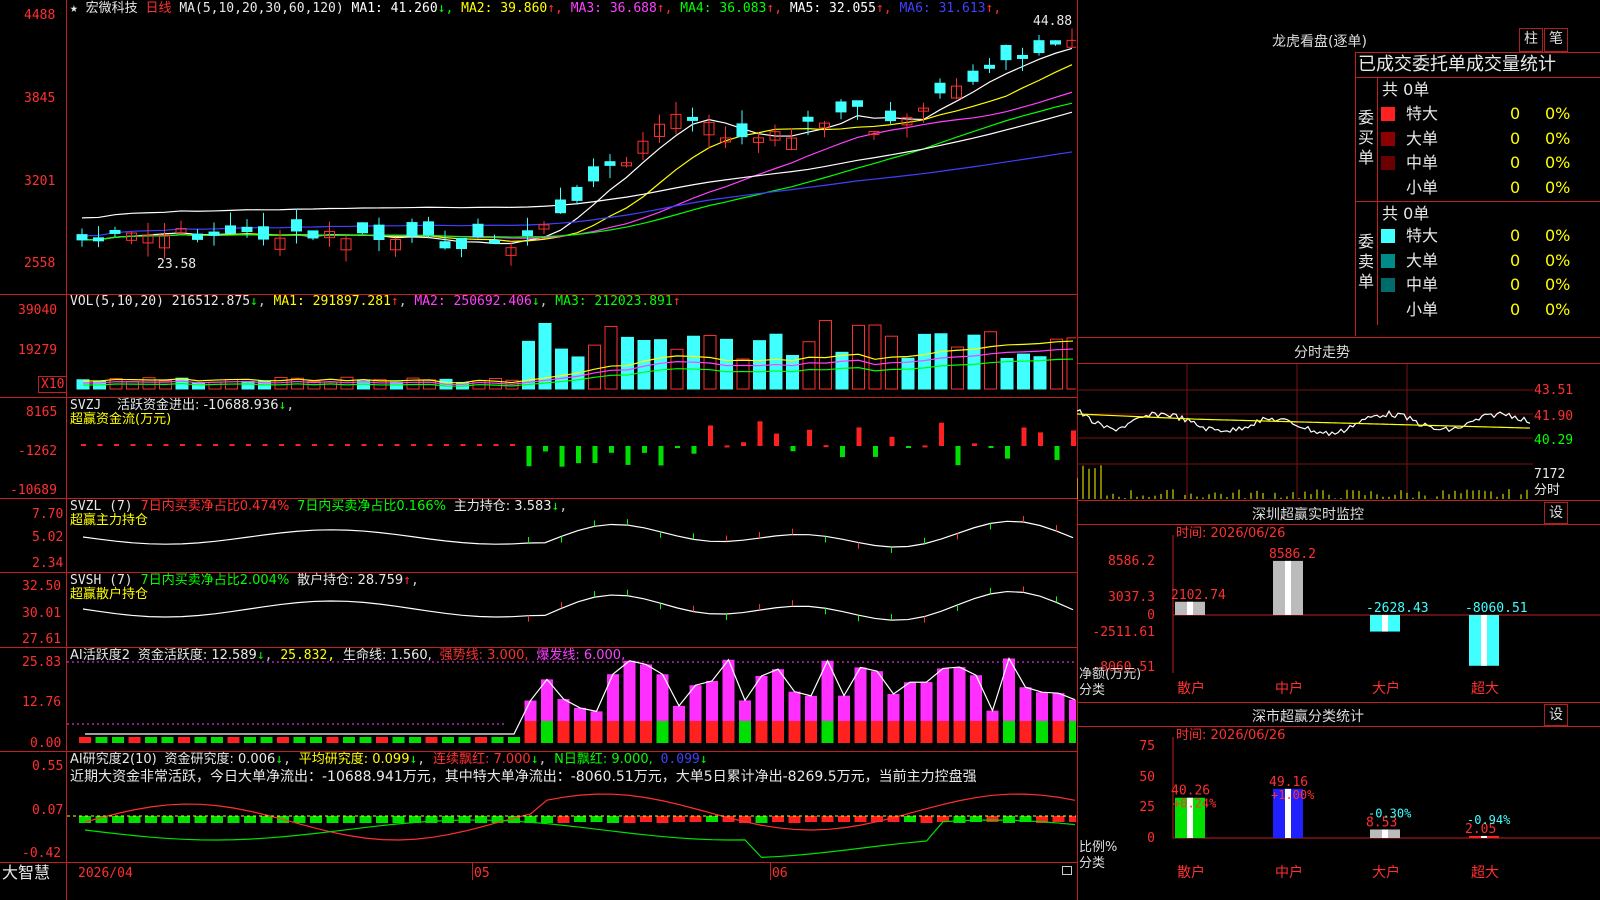  What do you see at coordinates (177, 264) in the screenshot?
I see `low-marker: 23.58` at bounding box center [177, 264].